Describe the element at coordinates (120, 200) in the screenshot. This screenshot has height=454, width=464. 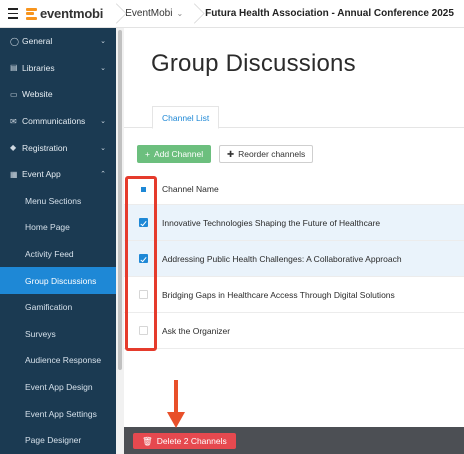
I see `scrollbar-thumb` at that location.